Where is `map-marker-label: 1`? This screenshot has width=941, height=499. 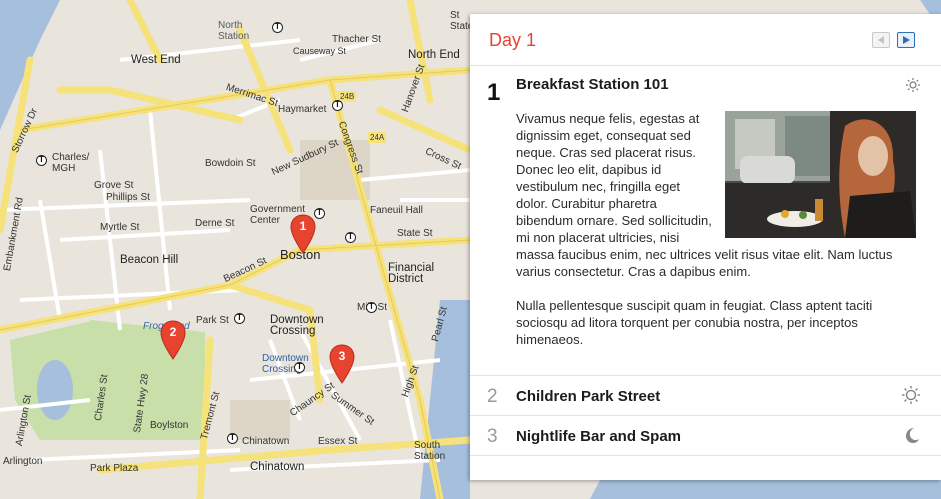 map-marker-label: 1 is located at coordinates (303, 226).